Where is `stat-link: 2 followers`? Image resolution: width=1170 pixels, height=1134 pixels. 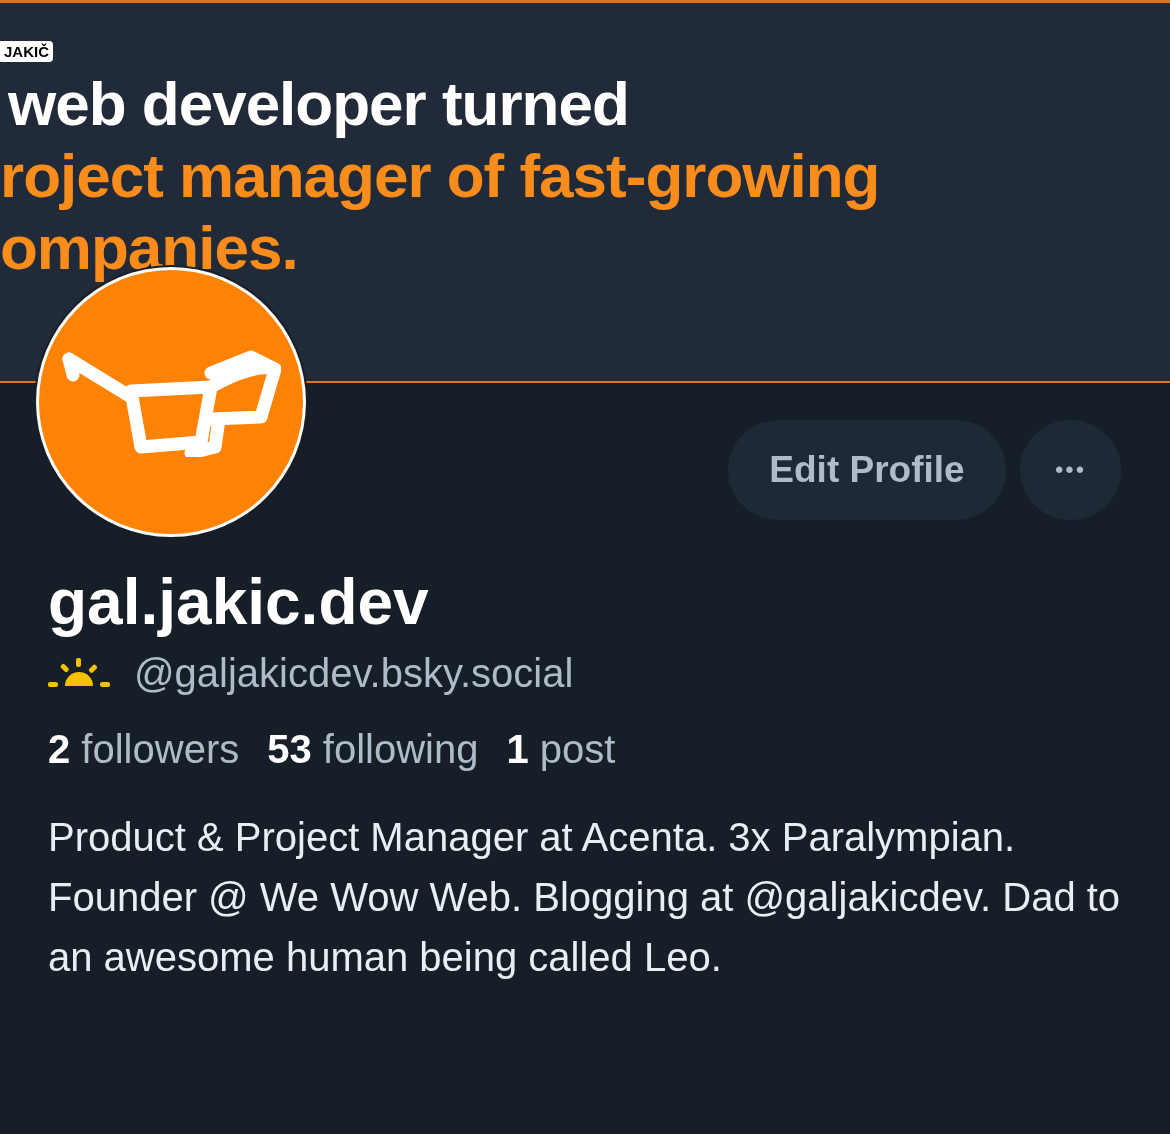 stat-link: 2 followers is located at coordinates (144, 748).